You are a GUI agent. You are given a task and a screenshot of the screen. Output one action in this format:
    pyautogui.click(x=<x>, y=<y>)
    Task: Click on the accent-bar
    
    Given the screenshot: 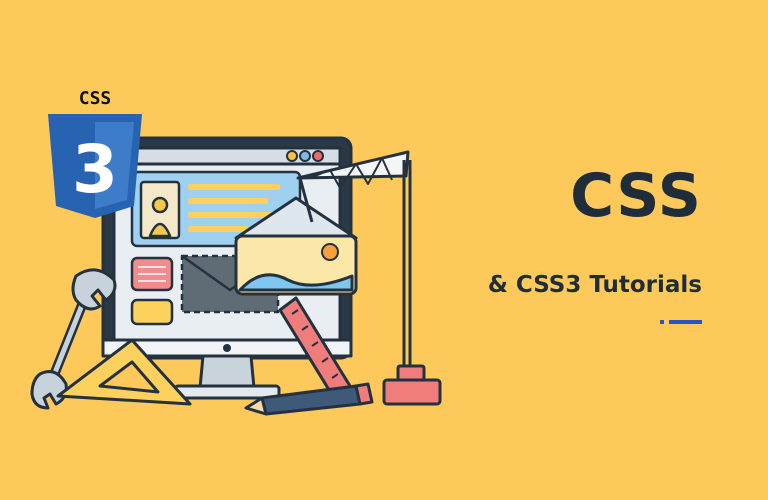 What is the action you would take?
    pyautogui.click(x=685, y=322)
    